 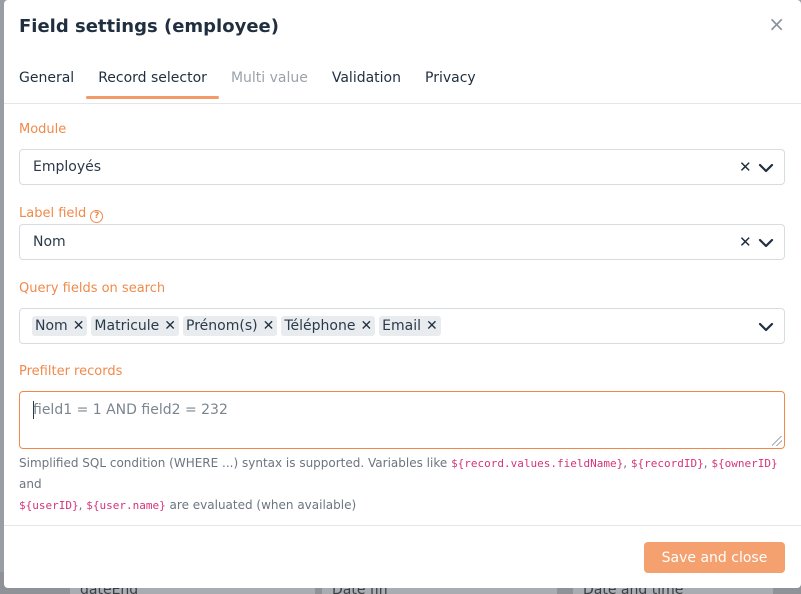 I want to click on query-fields-label: Query fields on search, so click(x=92, y=288).